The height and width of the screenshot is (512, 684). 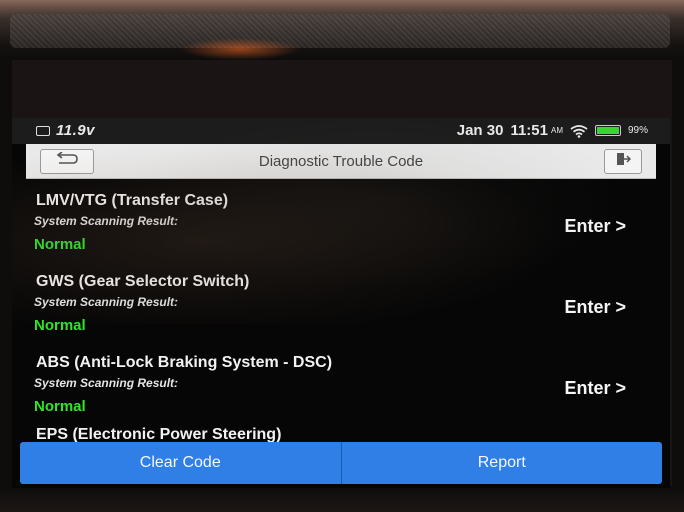 I want to click on clear-code-button: Clear Code, so click(x=180, y=463).